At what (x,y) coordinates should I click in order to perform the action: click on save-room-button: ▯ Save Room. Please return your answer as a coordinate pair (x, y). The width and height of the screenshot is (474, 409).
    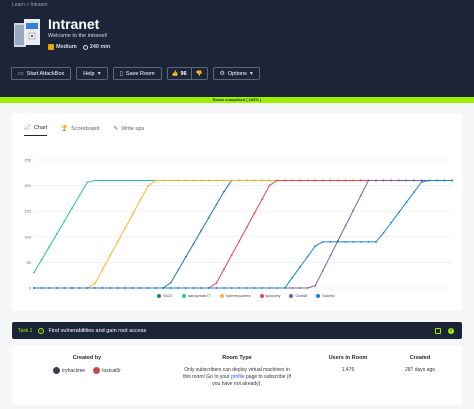
    Looking at the image, I should click on (137, 73).